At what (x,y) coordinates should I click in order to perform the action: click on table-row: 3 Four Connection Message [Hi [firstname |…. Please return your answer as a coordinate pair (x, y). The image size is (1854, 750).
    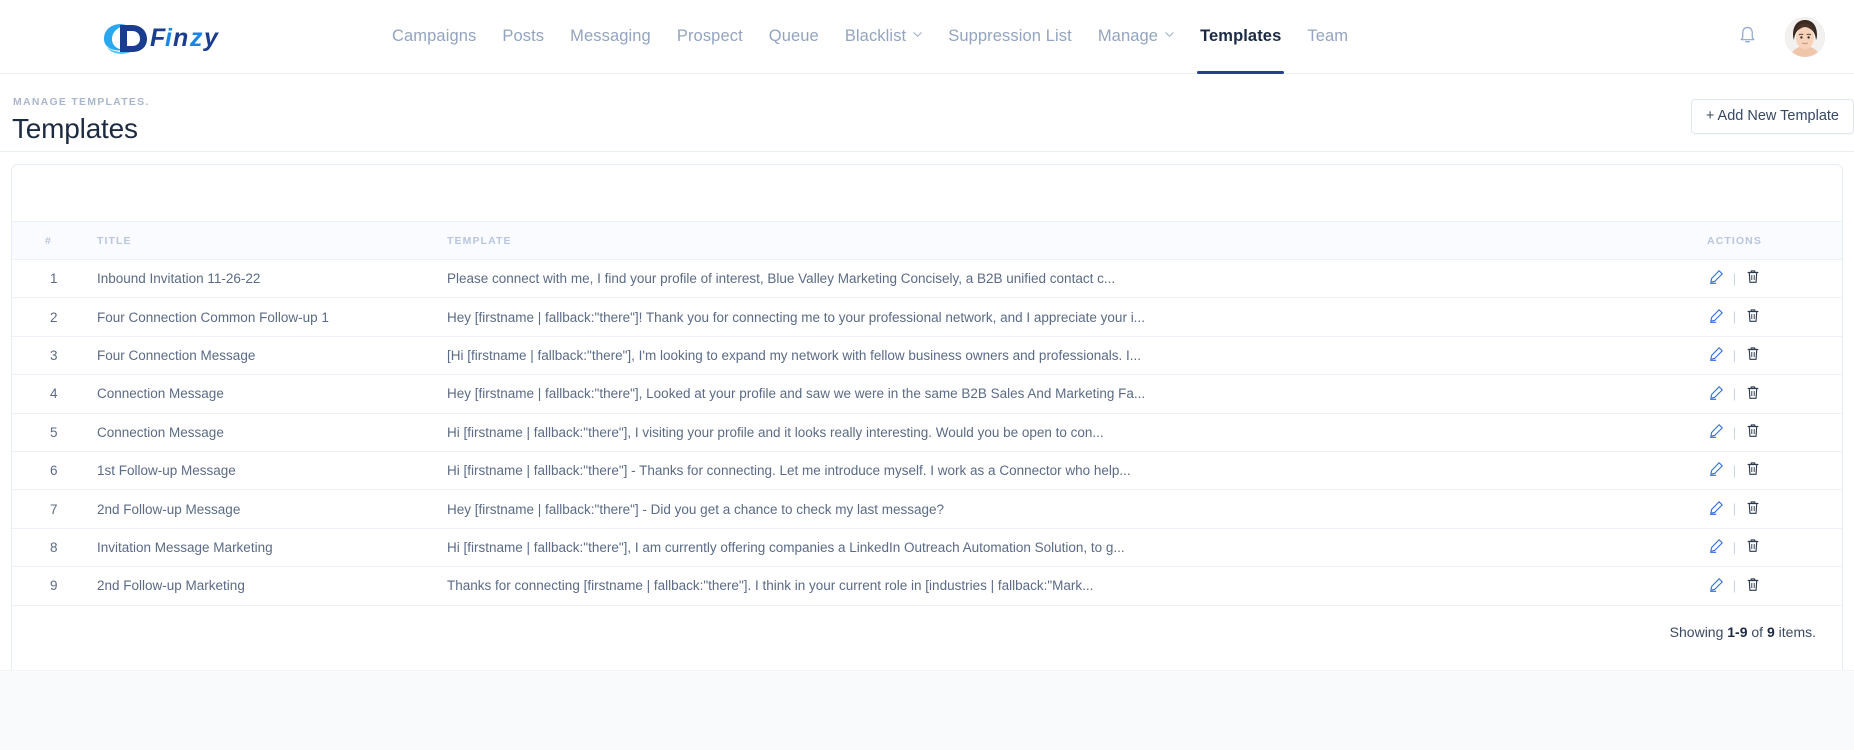
    Looking at the image, I should click on (927, 356).